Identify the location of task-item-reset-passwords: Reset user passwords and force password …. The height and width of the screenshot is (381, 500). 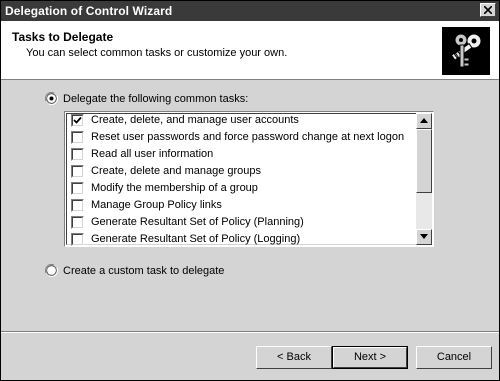
(241, 138).